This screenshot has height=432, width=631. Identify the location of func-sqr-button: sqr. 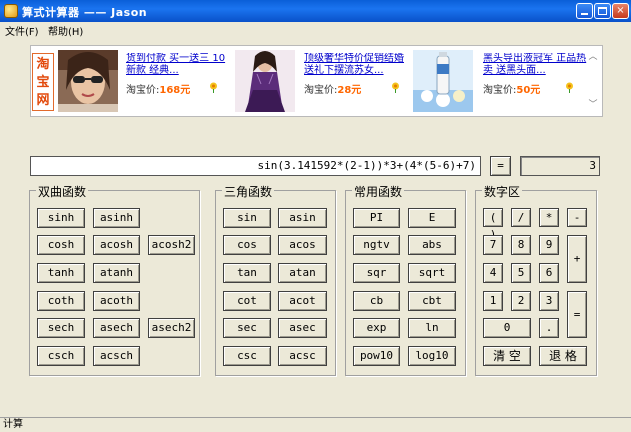
(376, 273).